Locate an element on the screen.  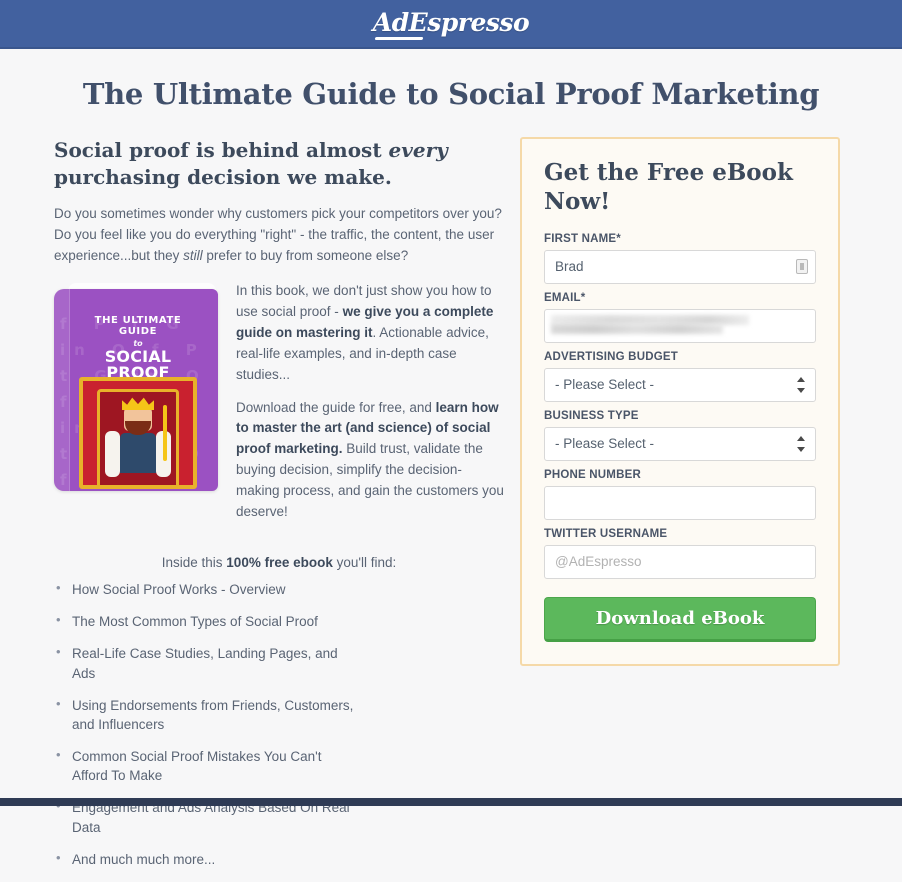
site-header: AdEspresso is located at coordinates (451, 24).